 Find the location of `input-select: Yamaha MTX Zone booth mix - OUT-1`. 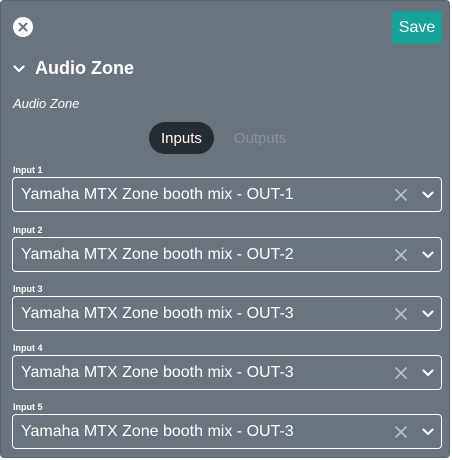

input-select: Yamaha MTX Zone booth mix - OUT-1 is located at coordinates (227, 194).